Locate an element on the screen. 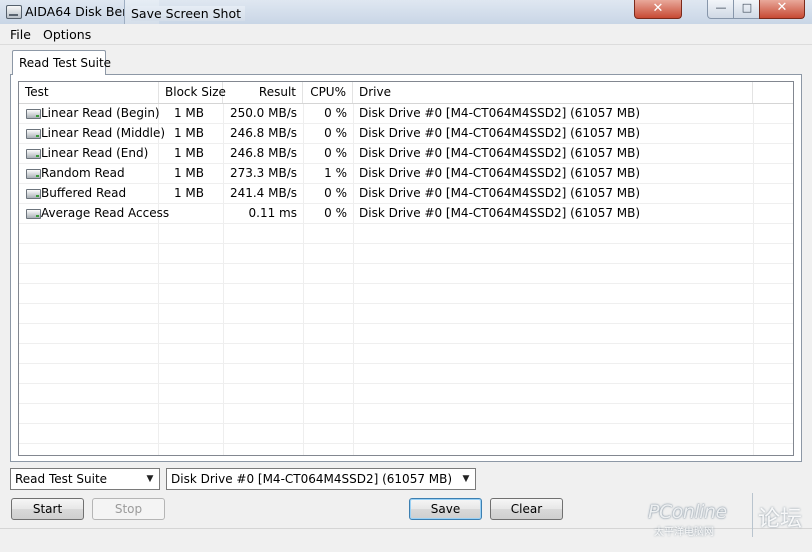  cell-result: 0.11 ms is located at coordinates (272, 213).